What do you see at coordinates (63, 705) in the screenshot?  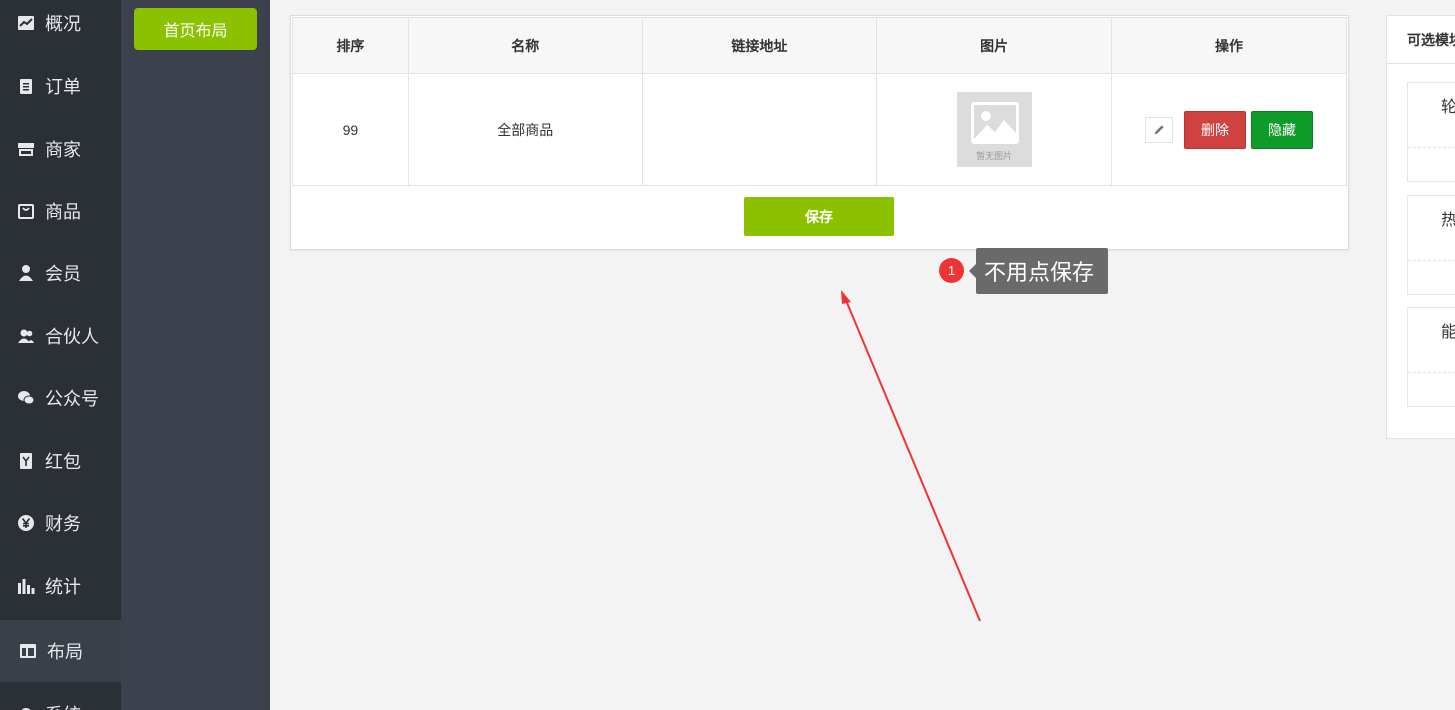 I see `nav-item-label: 系统` at bounding box center [63, 705].